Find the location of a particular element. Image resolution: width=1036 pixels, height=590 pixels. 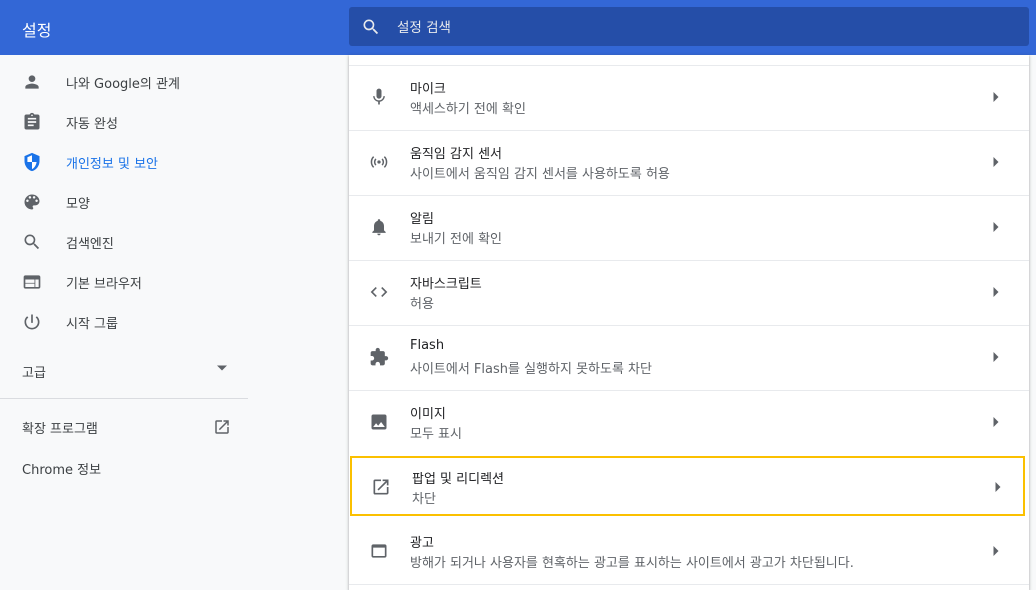

setting-row-microphone: 마이크 액세스하기 전에 확인 is located at coordinates (689, 97).